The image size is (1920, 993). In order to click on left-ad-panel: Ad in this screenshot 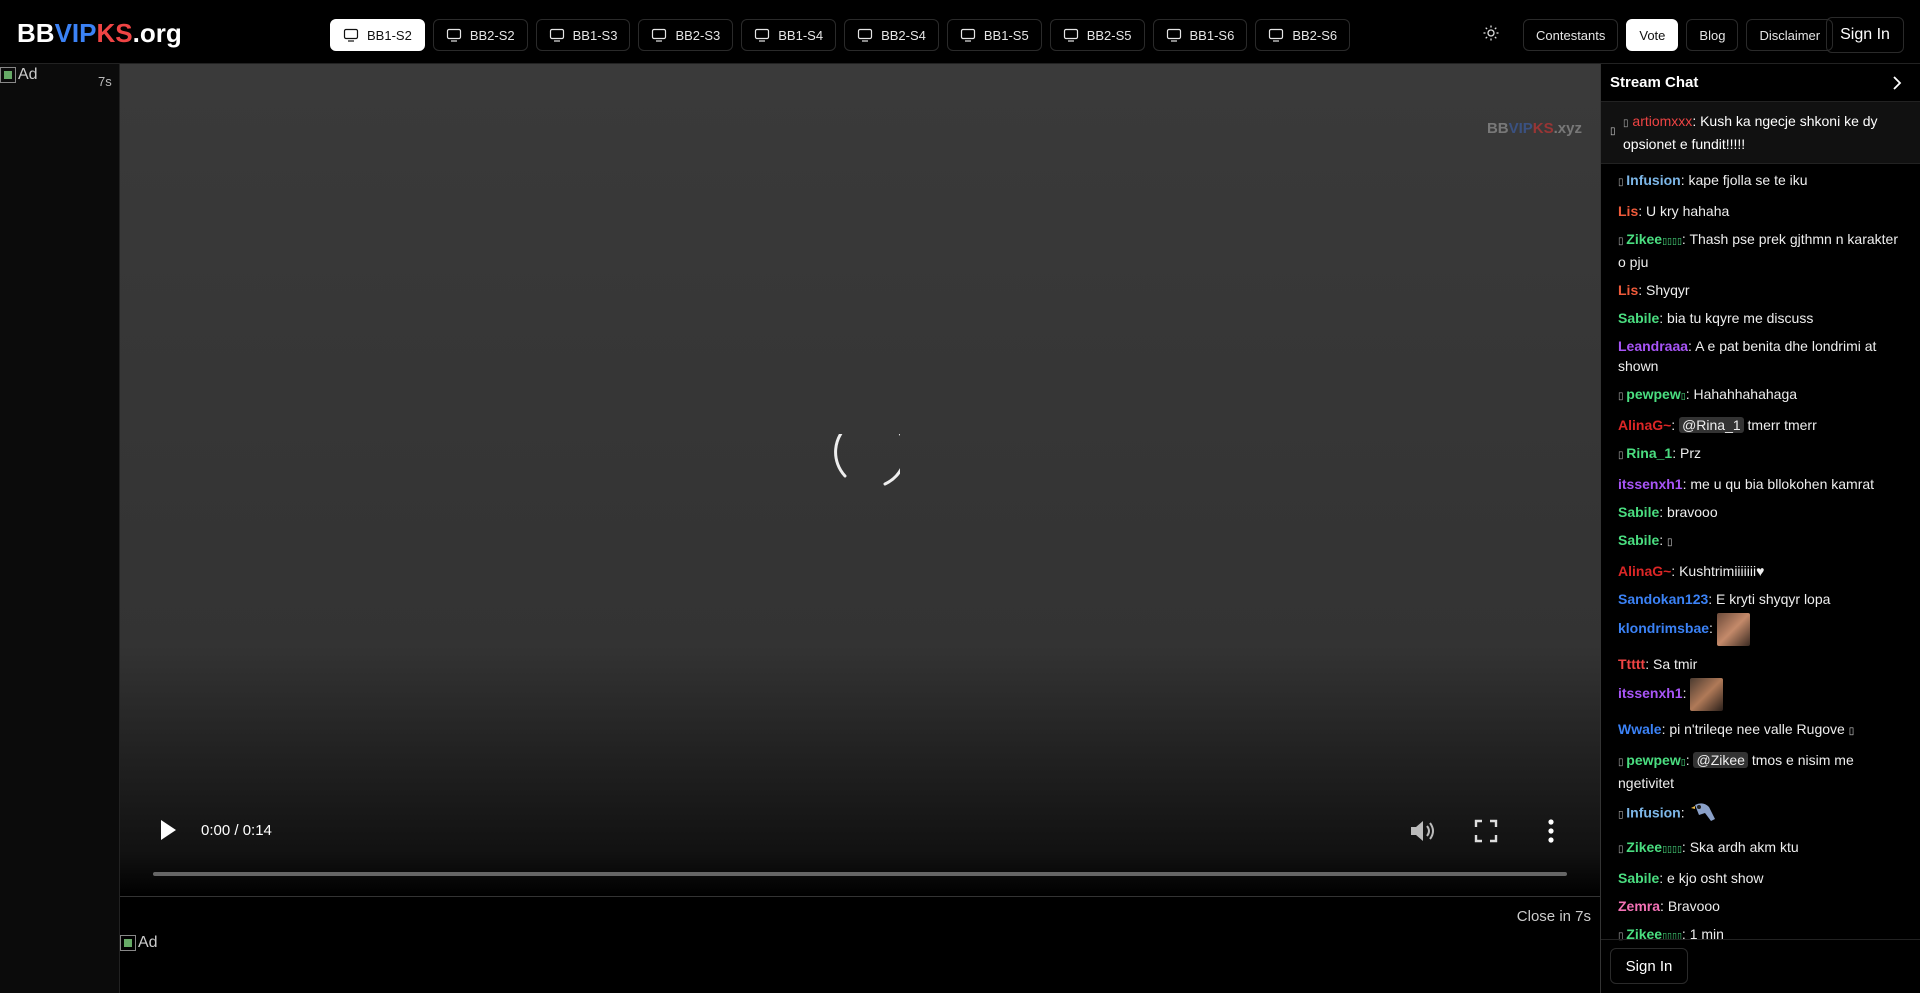, I will do `click(60, 528)`.